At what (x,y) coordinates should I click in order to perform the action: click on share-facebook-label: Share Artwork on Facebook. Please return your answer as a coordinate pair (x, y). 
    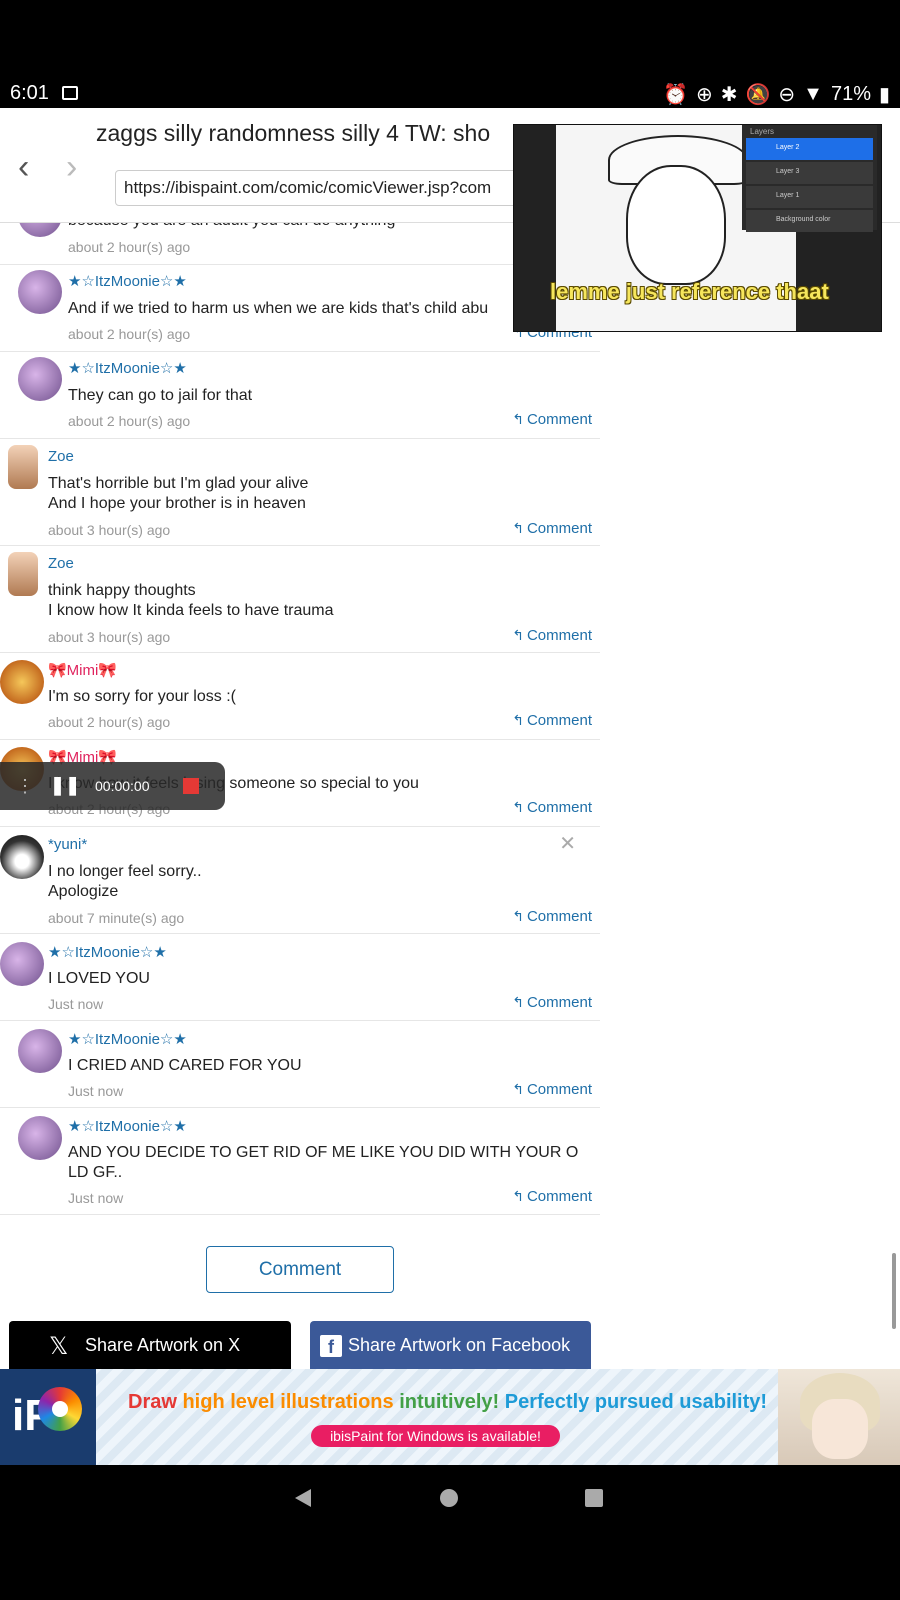
    Looking at the image, I should click on (459, 1345).